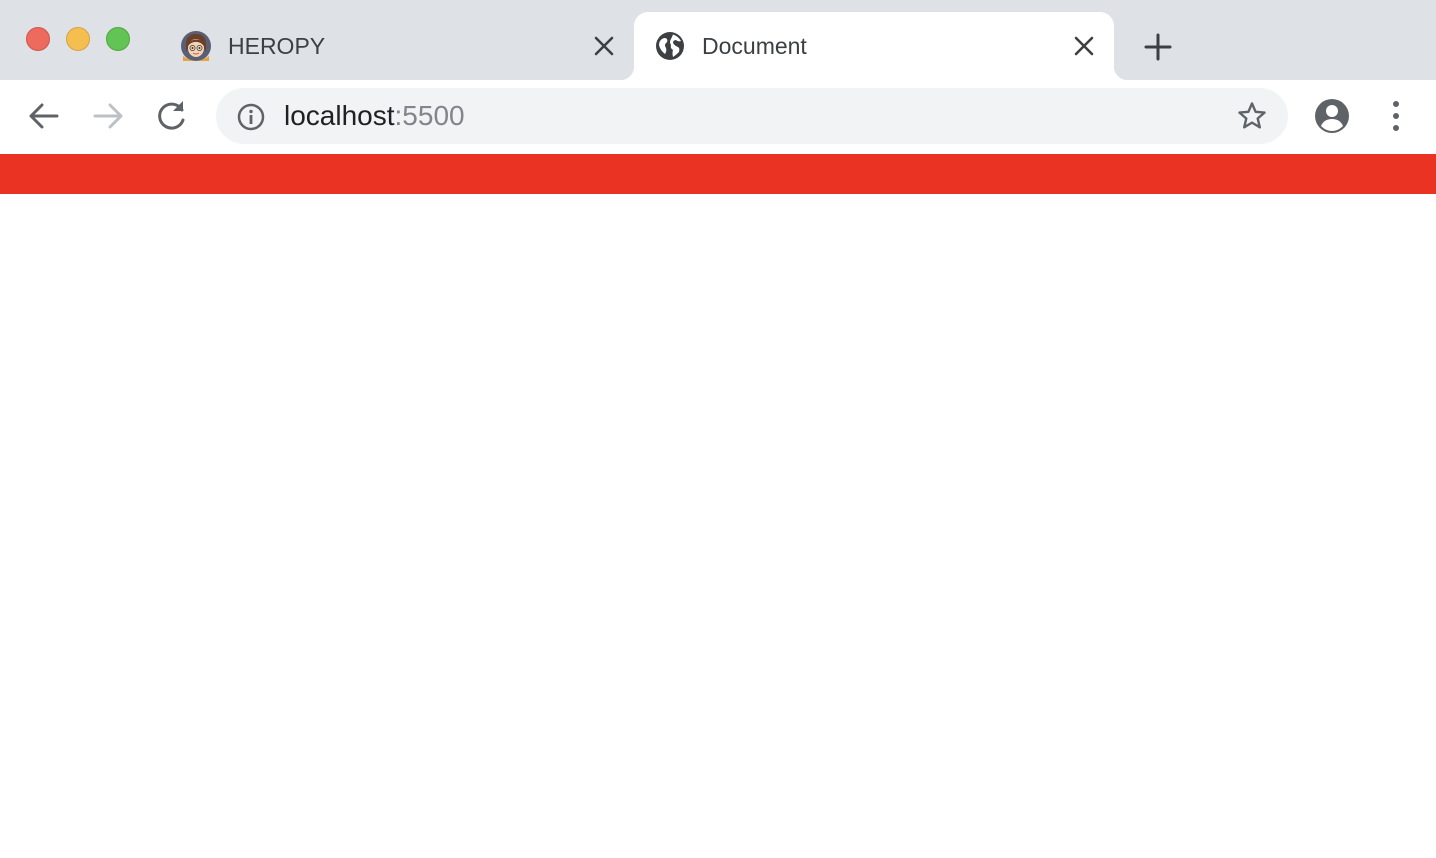 The width and height of the screenshot is (1436, 858). What do you see at coordinates (38, 39) in the screenshot?
I see `window-close-button` at bounding box center [38, 39].